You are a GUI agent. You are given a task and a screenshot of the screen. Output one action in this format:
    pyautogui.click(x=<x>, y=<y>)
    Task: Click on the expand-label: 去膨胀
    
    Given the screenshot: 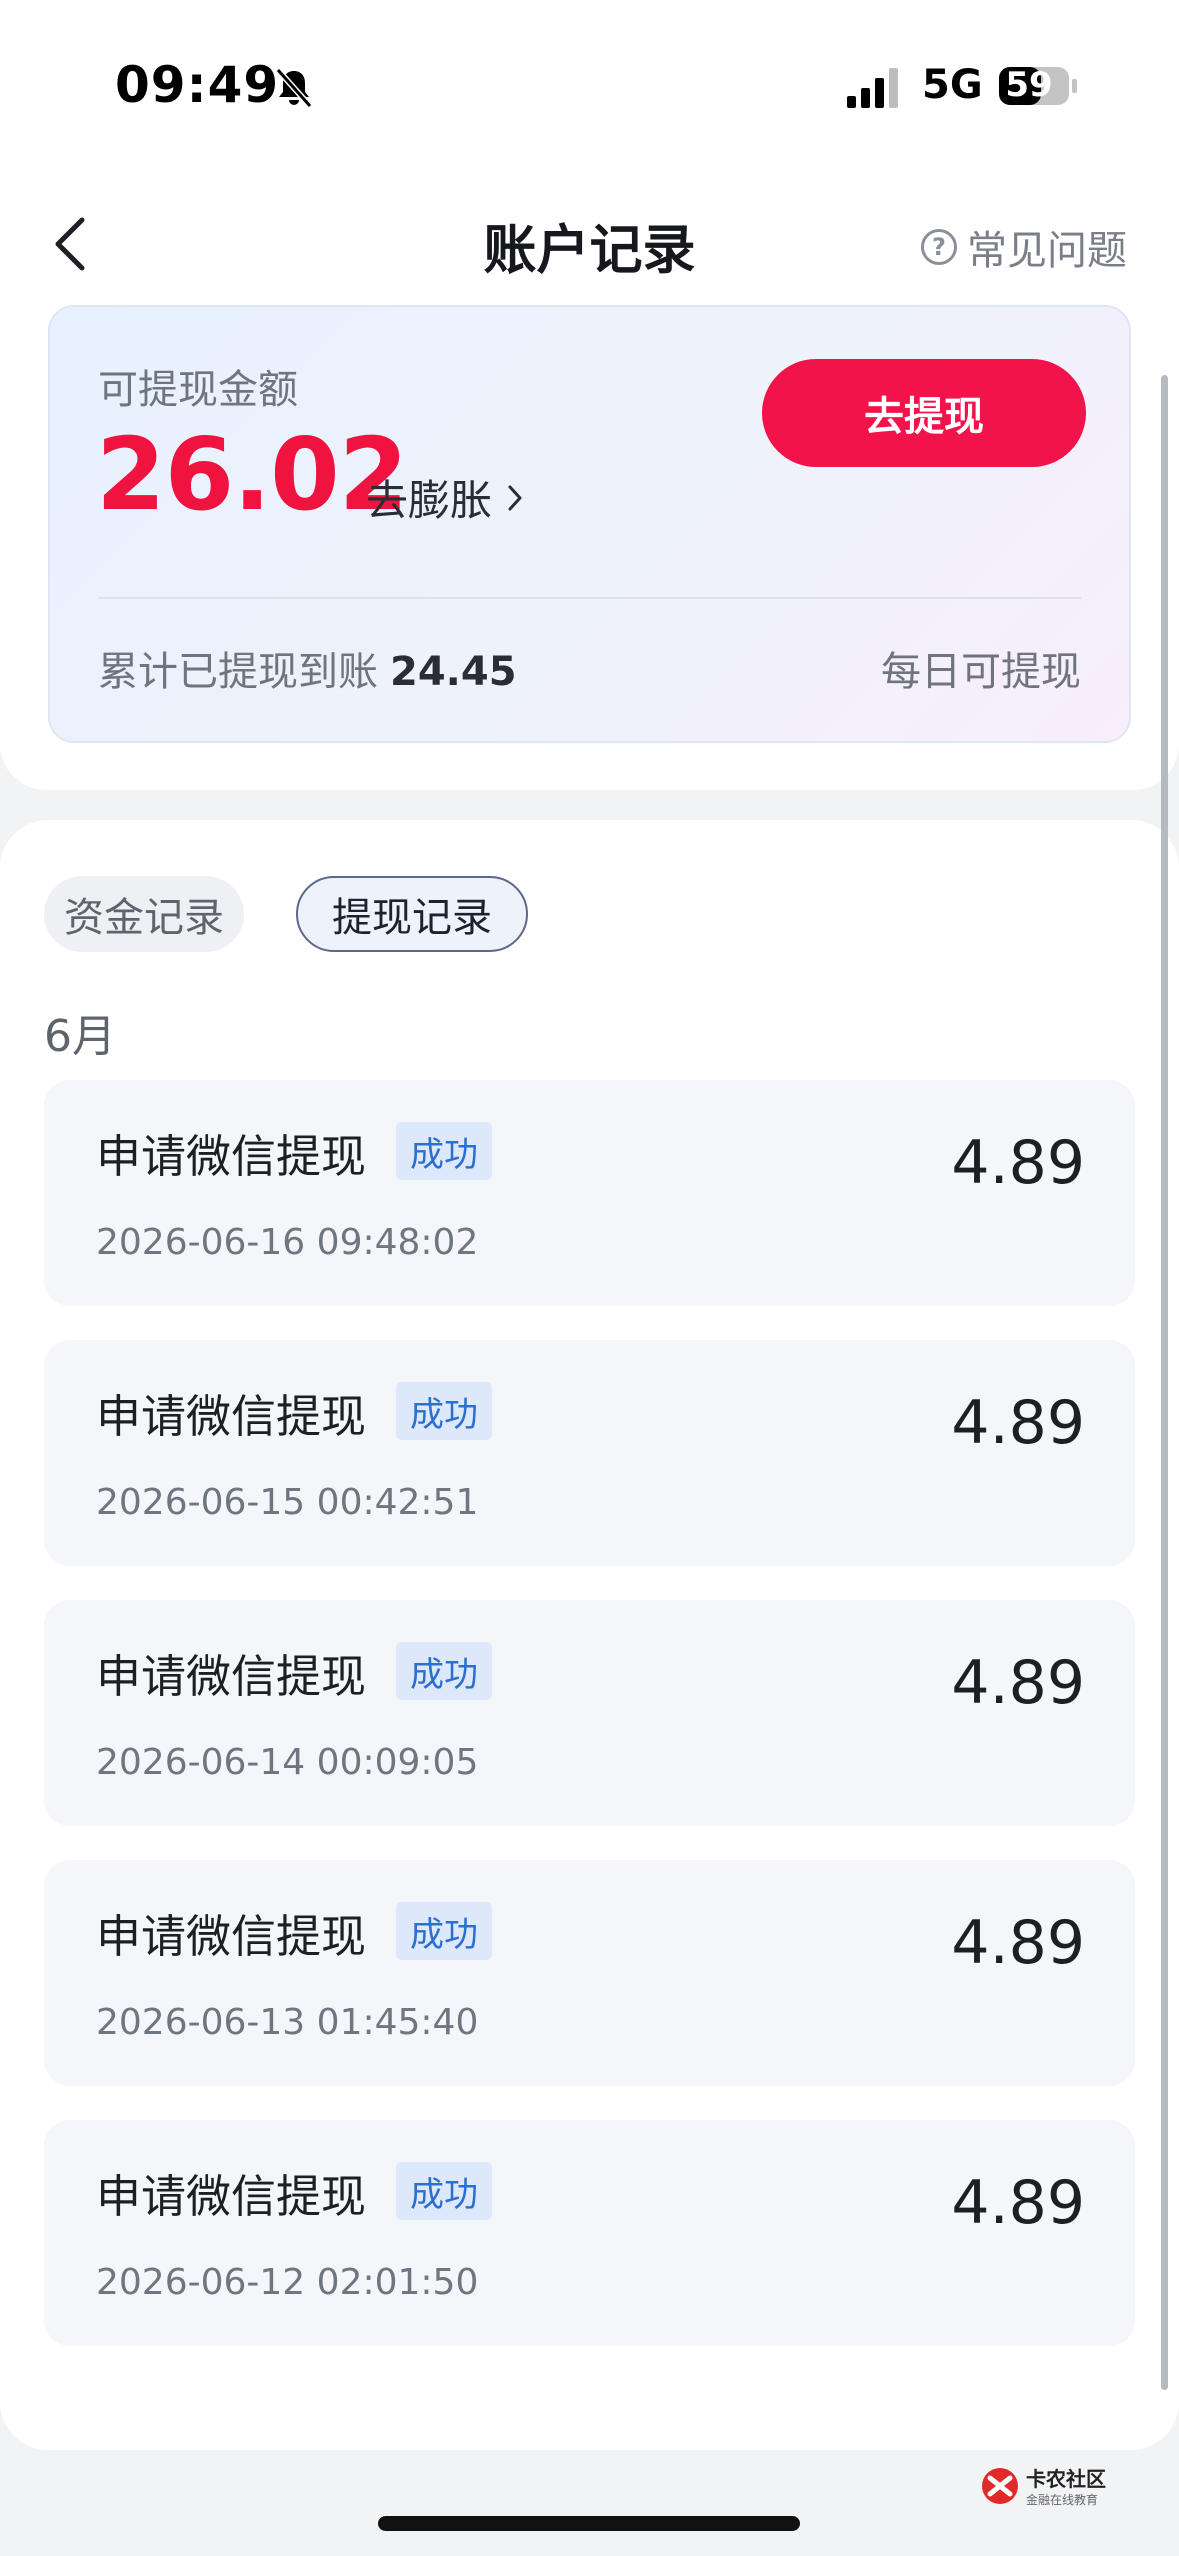 What is the action you would take?
    pyautogui.click(x=429, y=500)
    